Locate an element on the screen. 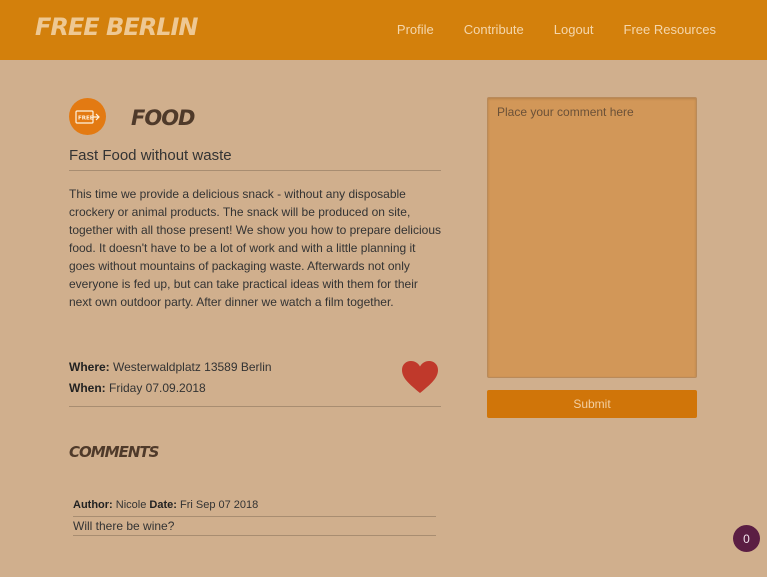 This screenshot has height=577, width=767. comment-meta: Author: Nicole Date: Fri Sep 07 2018 is located at coordinates (165, 505).